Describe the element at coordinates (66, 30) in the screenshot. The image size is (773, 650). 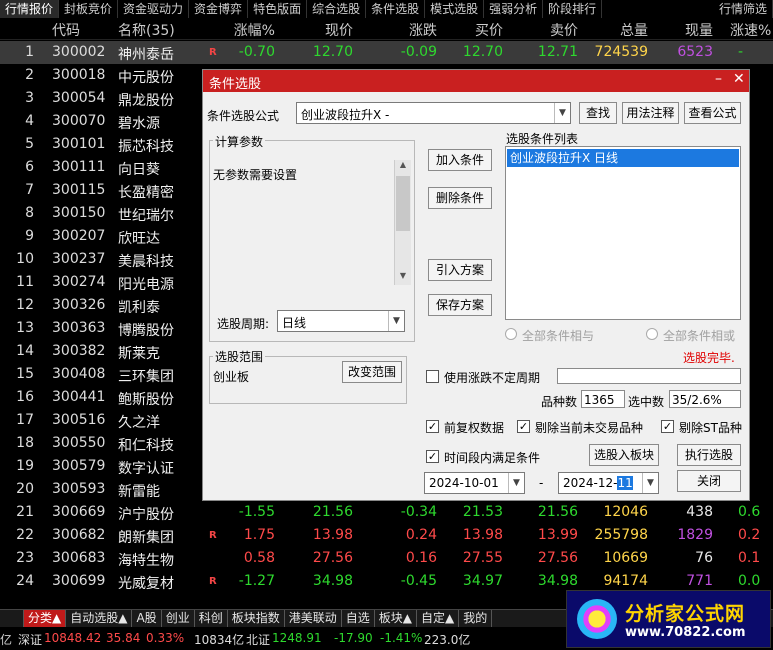
I see `column-header: 代码` at that location.